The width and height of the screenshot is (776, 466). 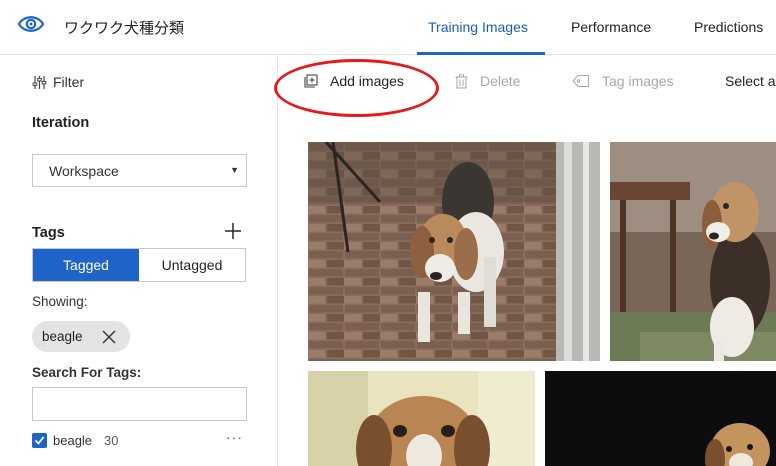 I want to click on tag-images-button: Tag images, so click(x=623, y=81).